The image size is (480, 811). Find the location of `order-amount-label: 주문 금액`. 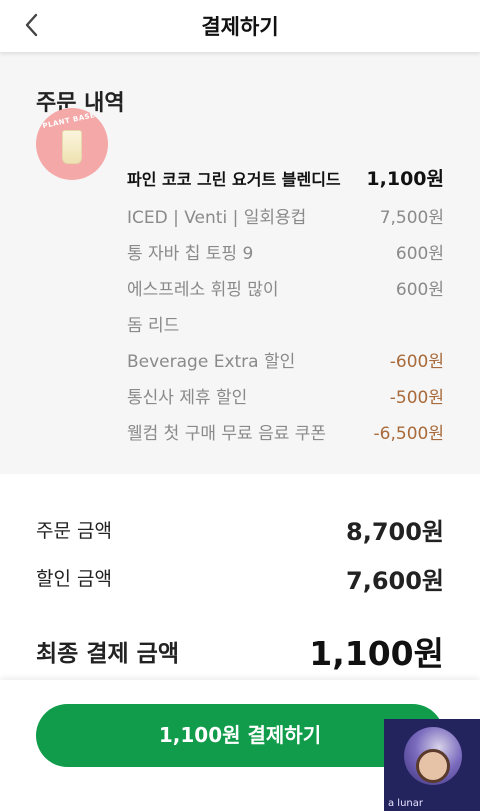

order-amount-label: 주문 금액 is located at coordinates (74, 531).